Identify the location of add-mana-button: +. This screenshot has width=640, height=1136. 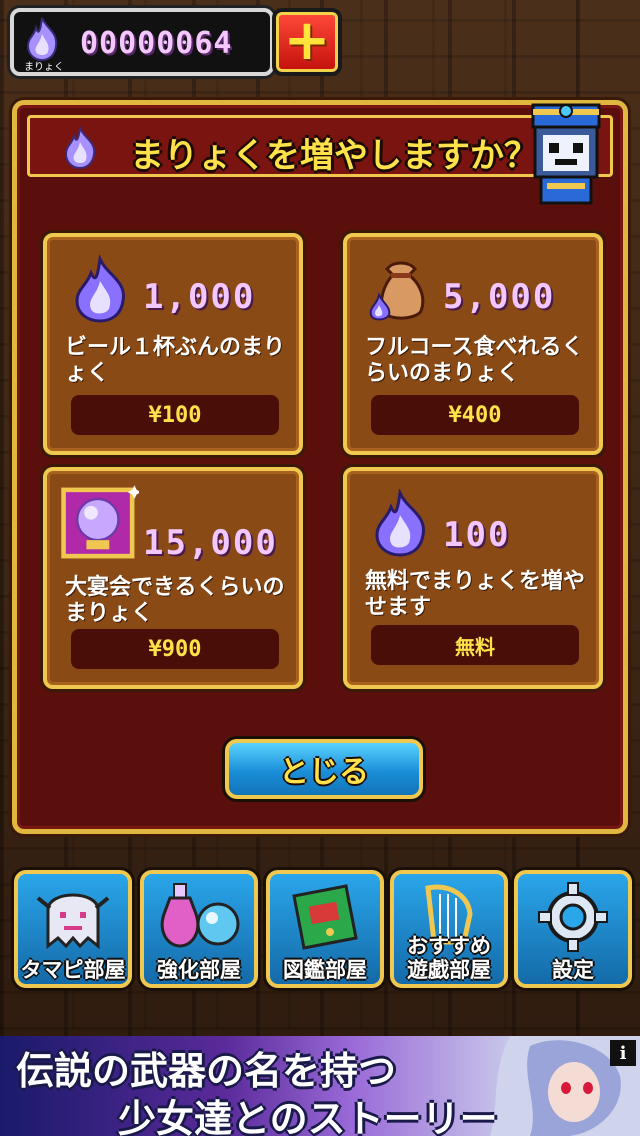
(307, 42).